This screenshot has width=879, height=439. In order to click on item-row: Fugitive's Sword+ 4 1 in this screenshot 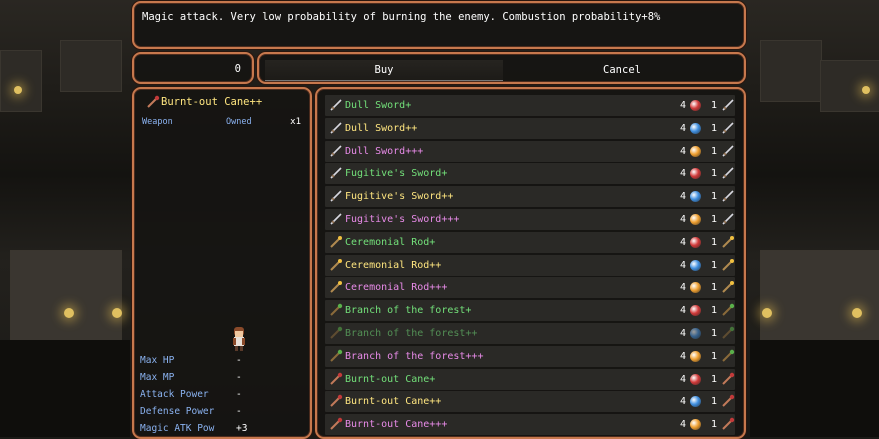, I will do `click(530, 174)`.